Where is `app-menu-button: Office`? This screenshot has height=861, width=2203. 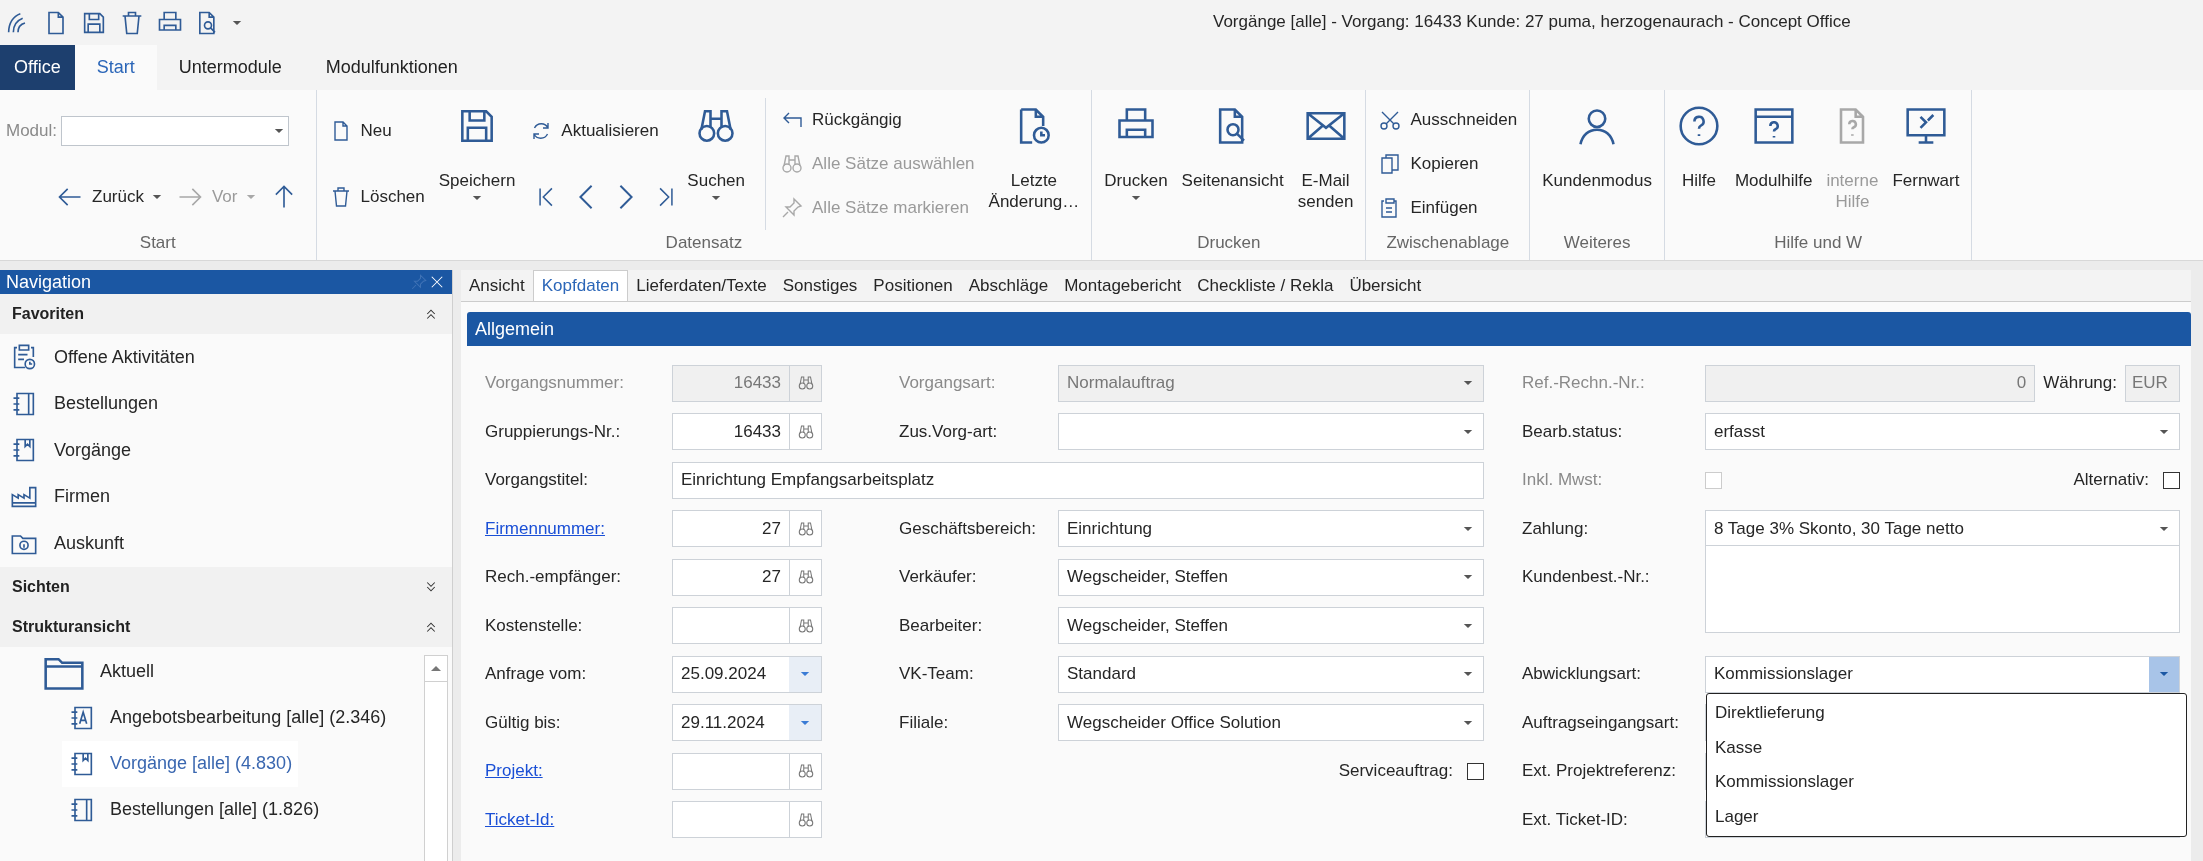 app-menu-button: Office is located at coordinates (37, 67).